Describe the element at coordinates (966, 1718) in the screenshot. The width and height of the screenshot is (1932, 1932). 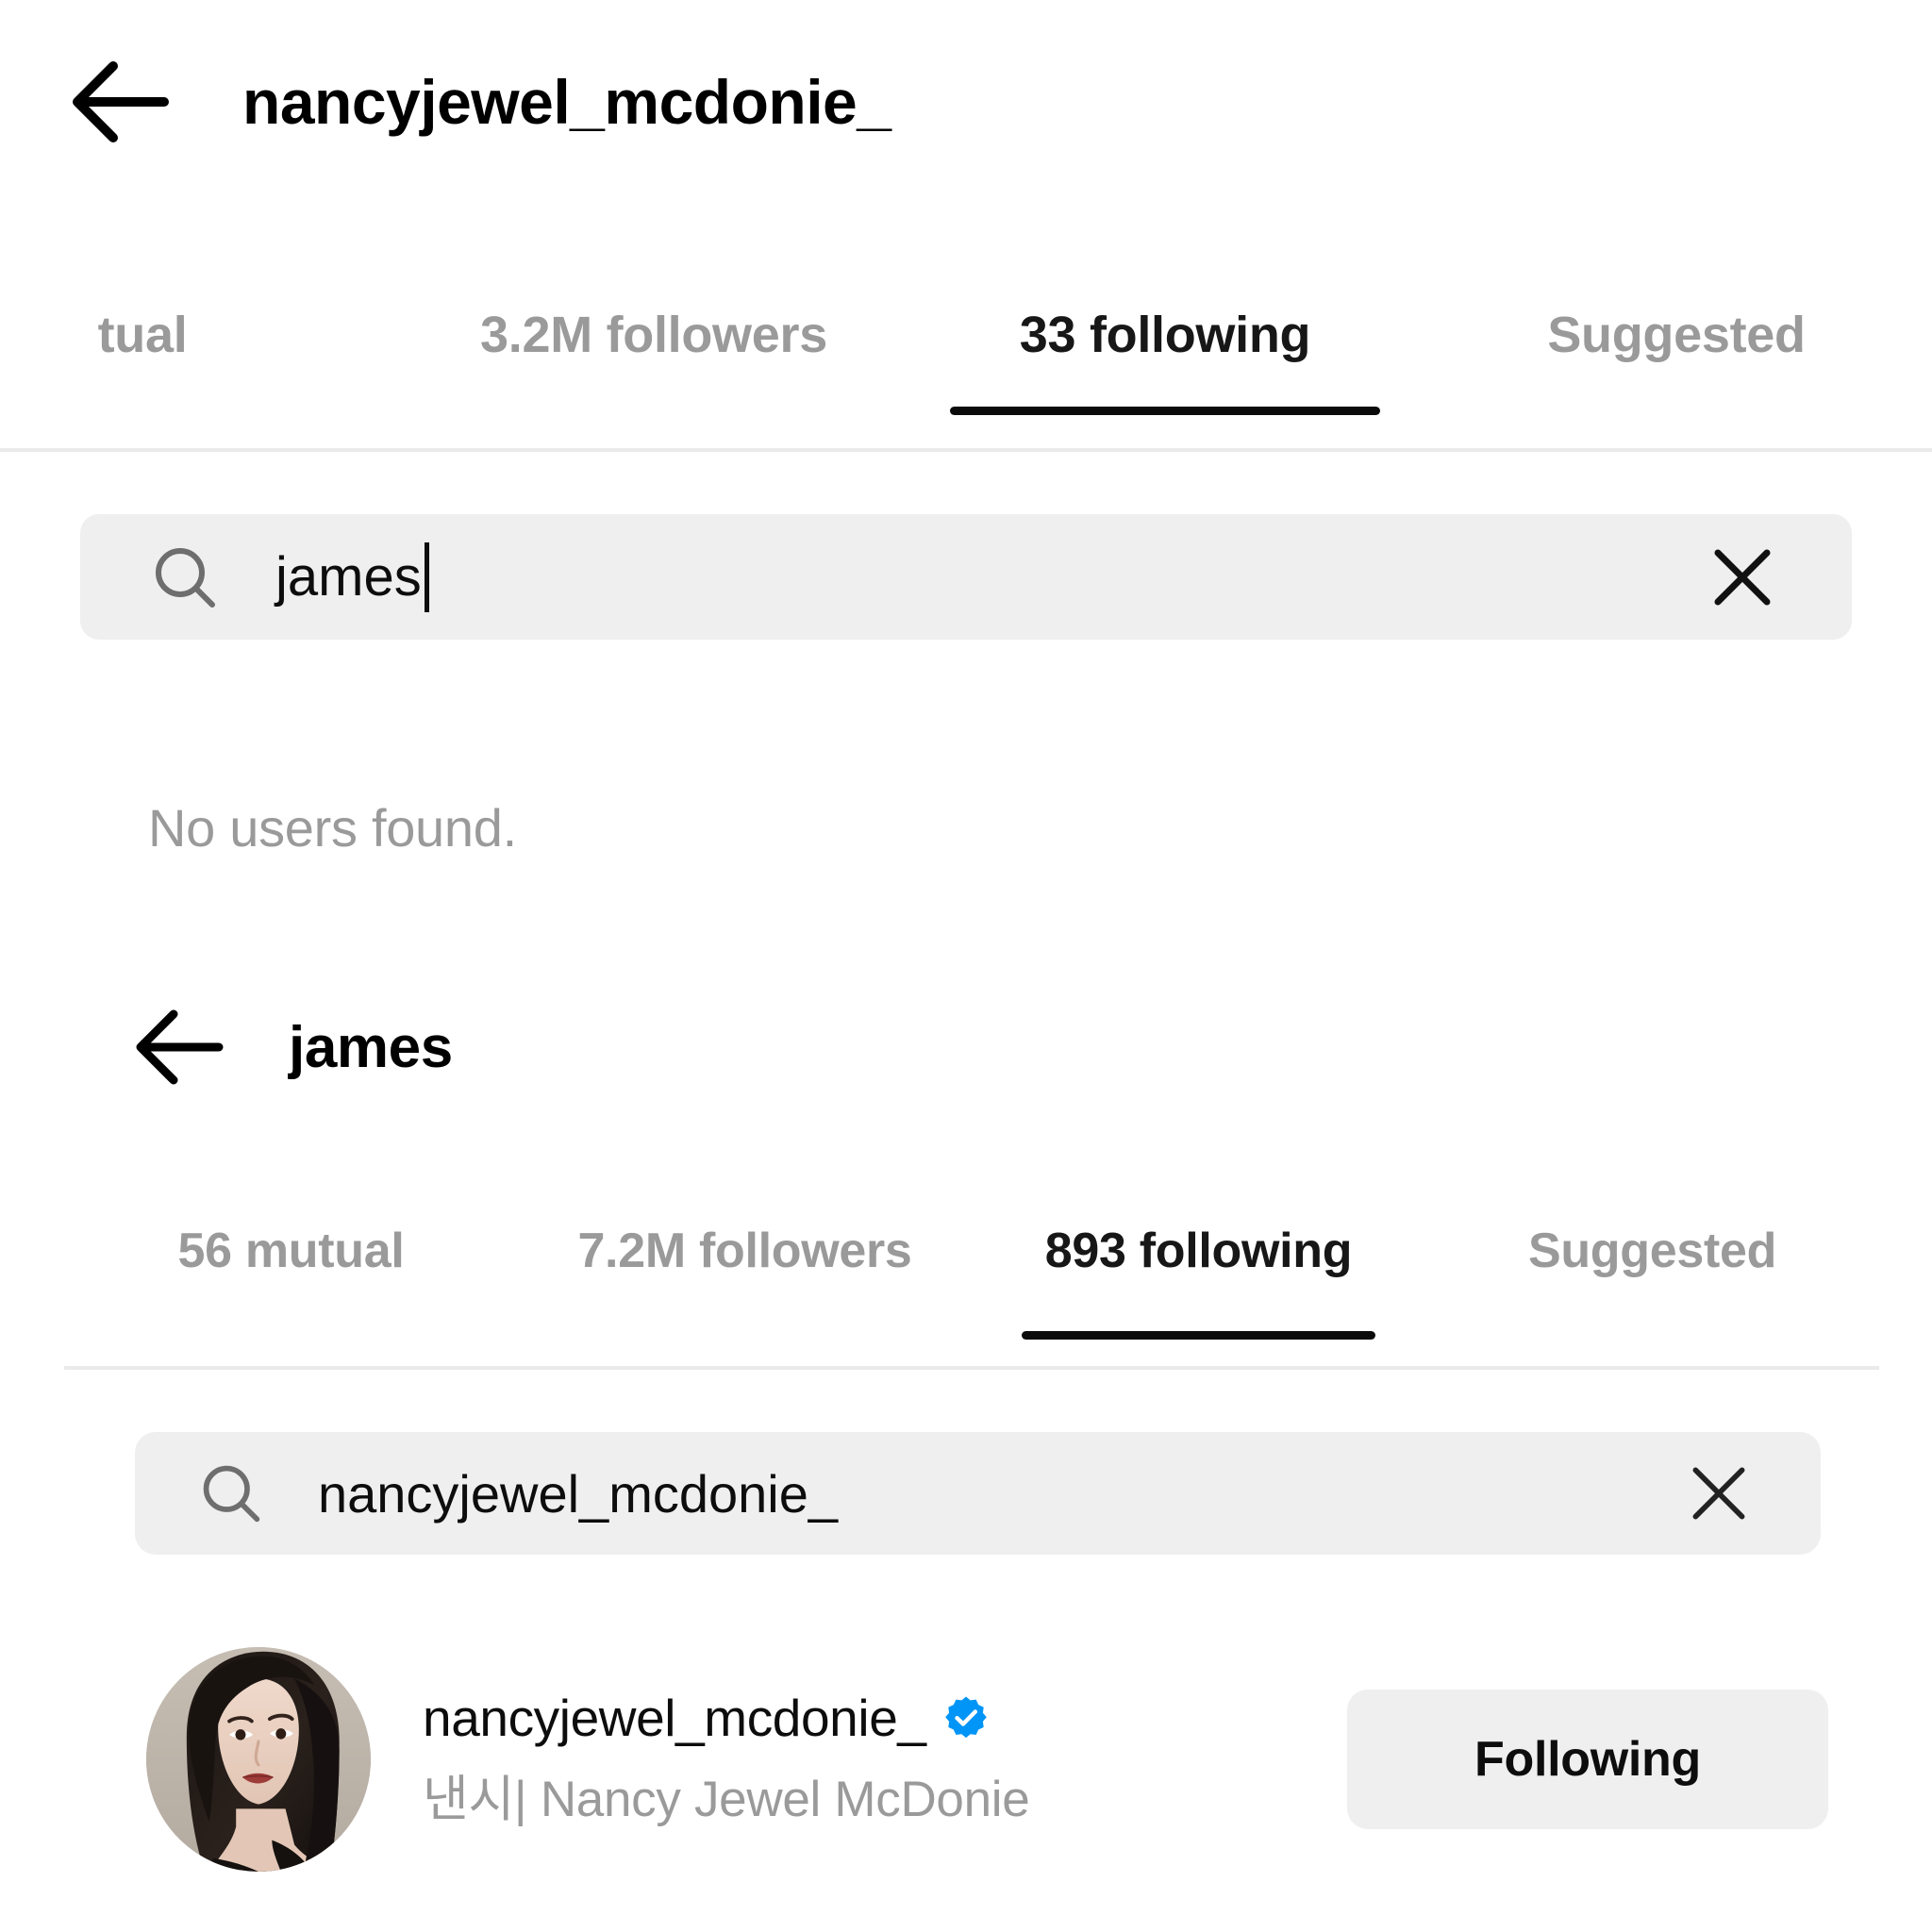
I see `verified-badge-icon` at that location.